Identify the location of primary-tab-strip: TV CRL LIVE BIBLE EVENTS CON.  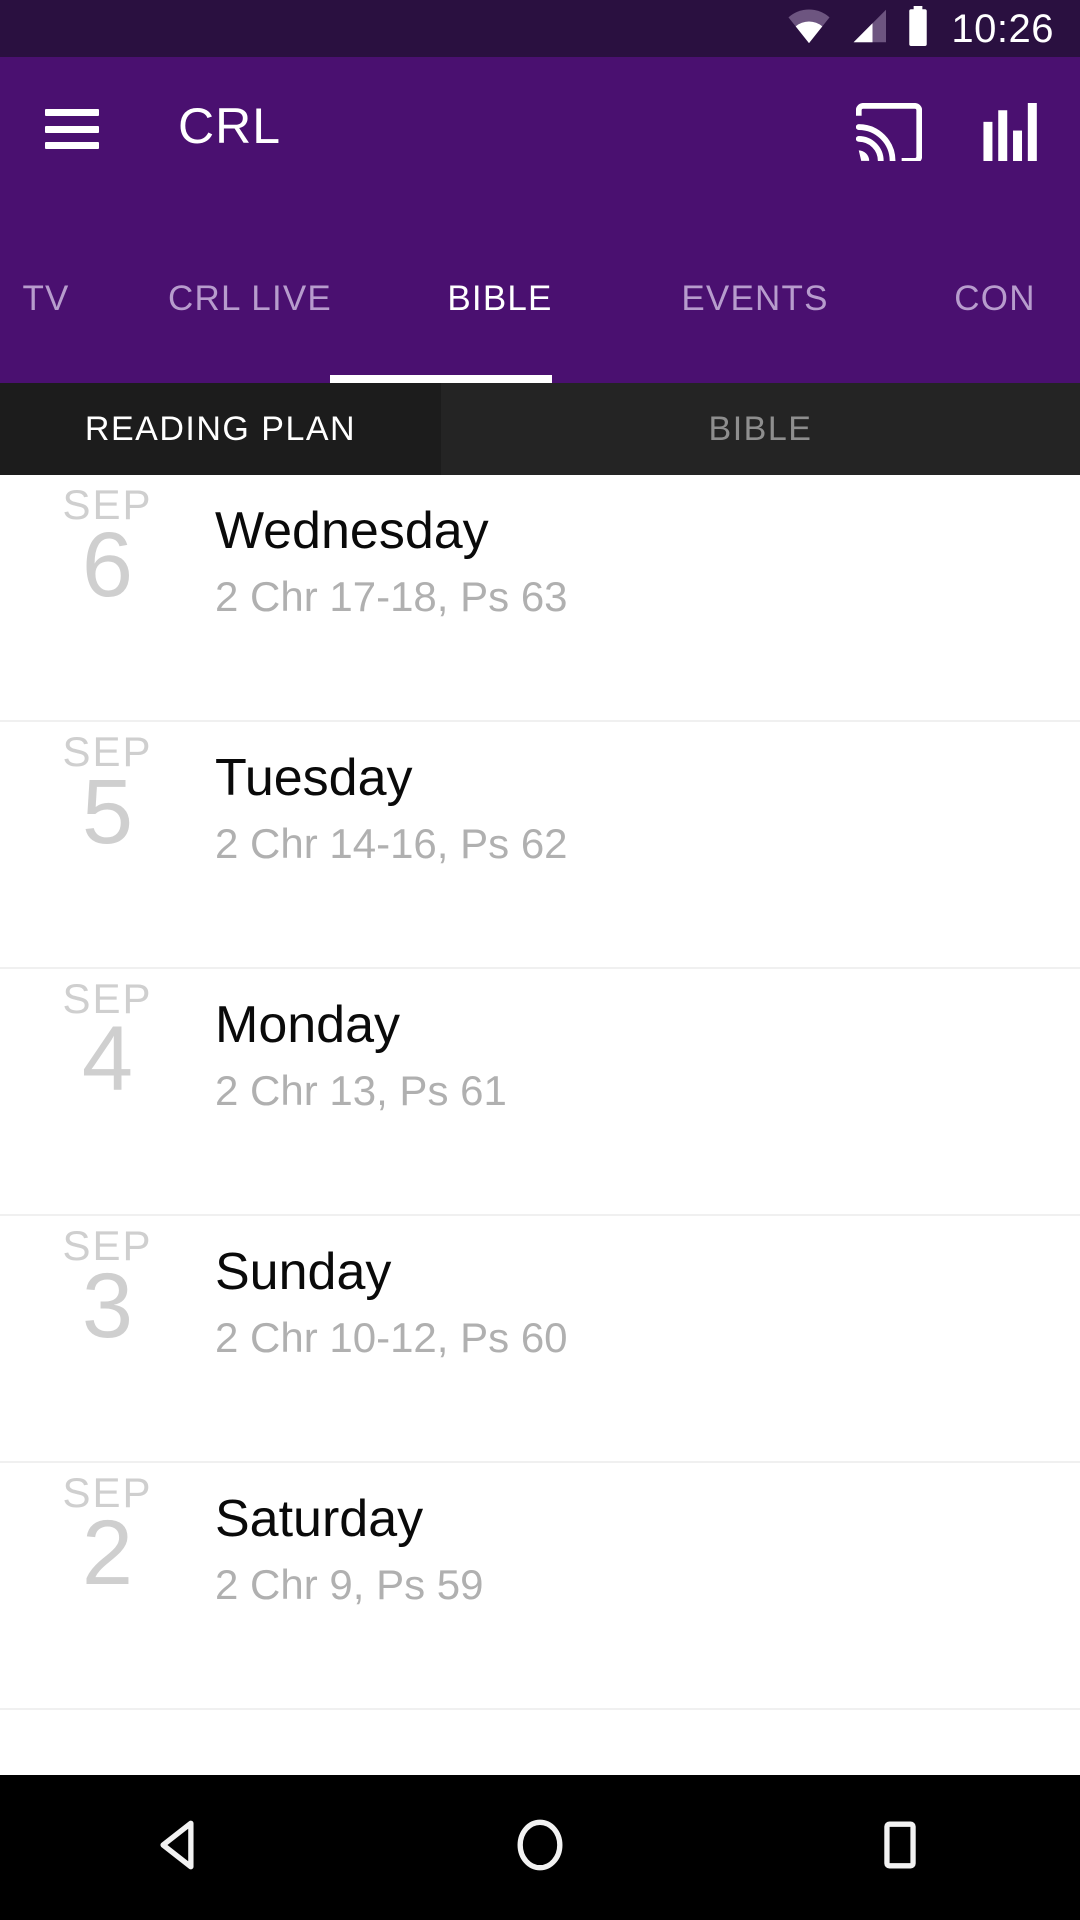
(540, 299).